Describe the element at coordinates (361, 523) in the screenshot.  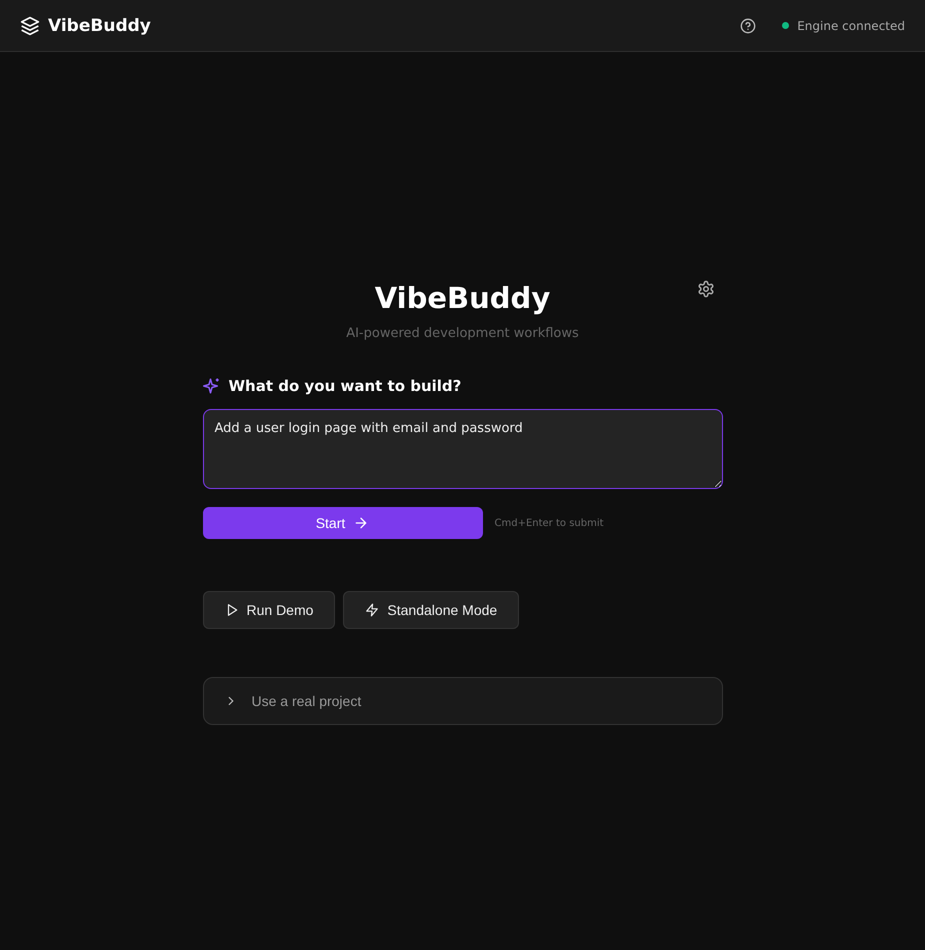
I see `arrow-right-icon` at that location.